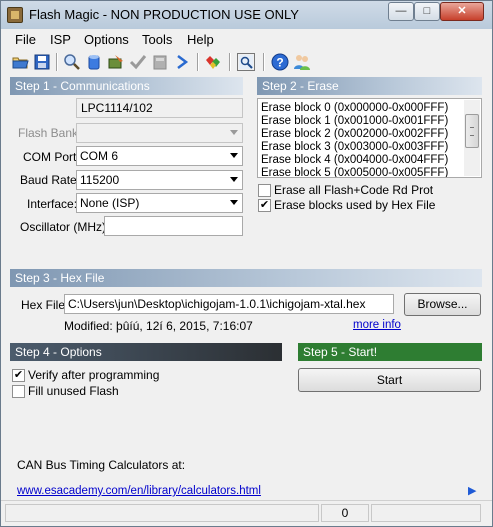  I want to click on verify-check-icon, so click(138, 62).